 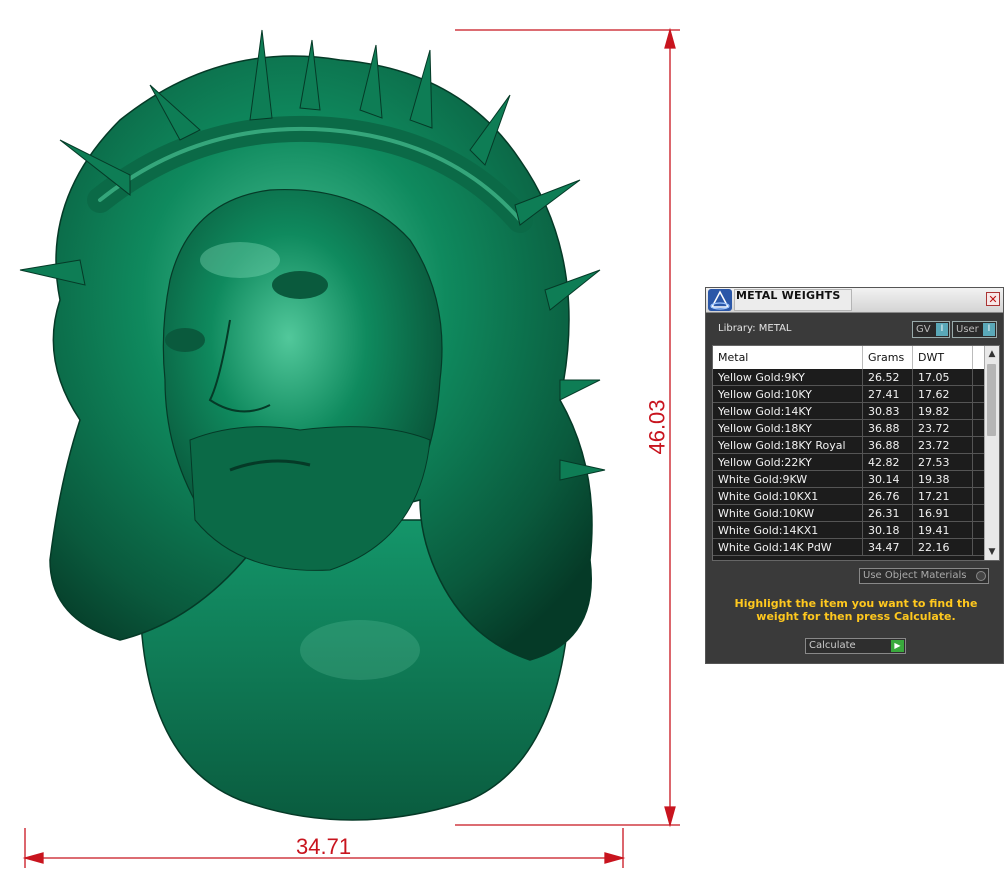 What do you see at coordinates (943, 357) in the screenshot?
I see `column-header-dwt: DWT` at bounding box center [943, 357].